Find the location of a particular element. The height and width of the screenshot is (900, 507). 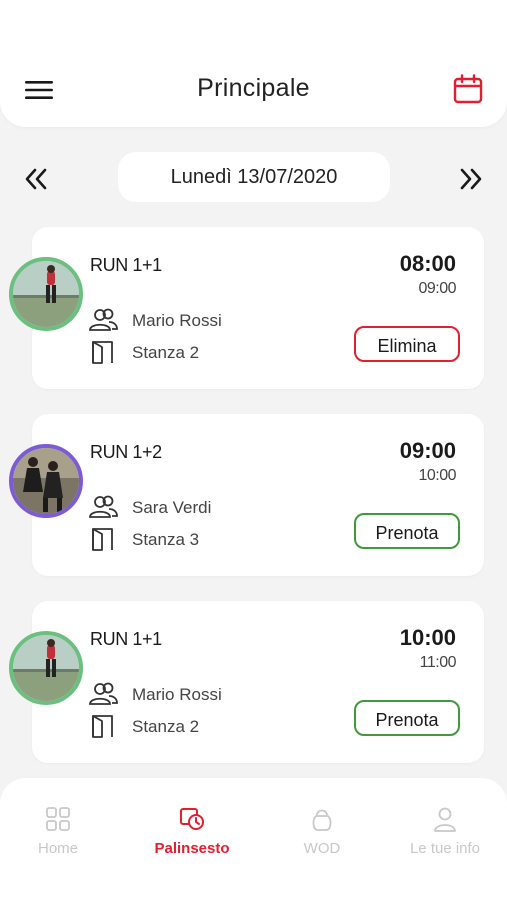

app-header: Principale is located at coordinates (253, 63).